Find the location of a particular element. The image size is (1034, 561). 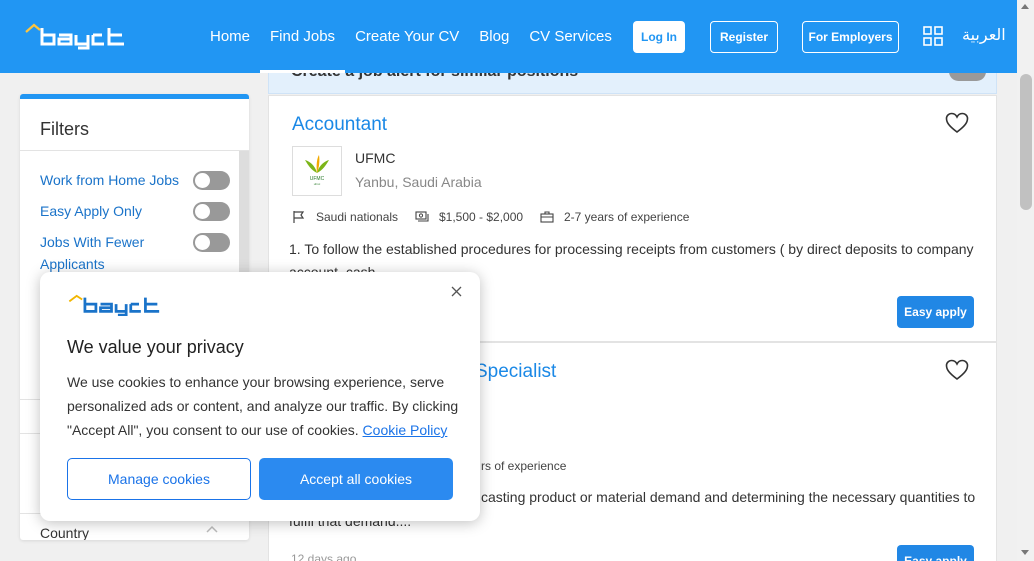

job-experience: rs of experience is located at coordinates (523, 466).